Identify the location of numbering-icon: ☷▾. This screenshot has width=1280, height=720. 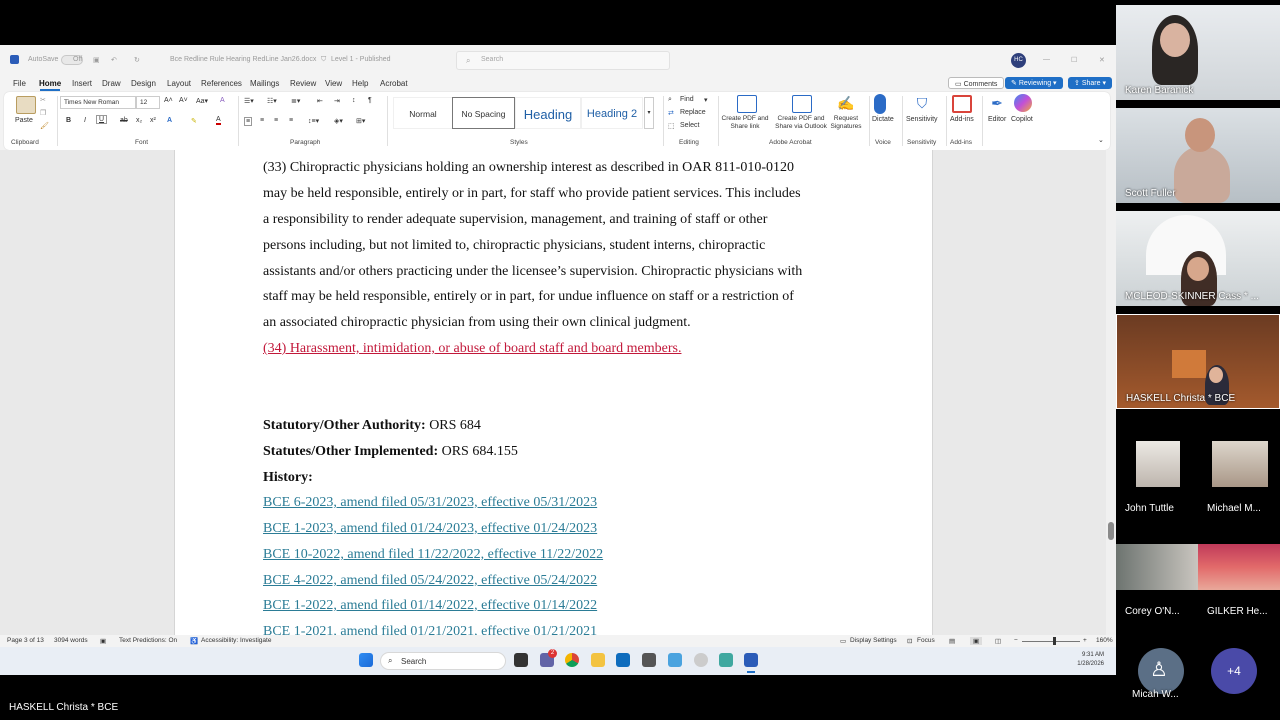
(272, 101).